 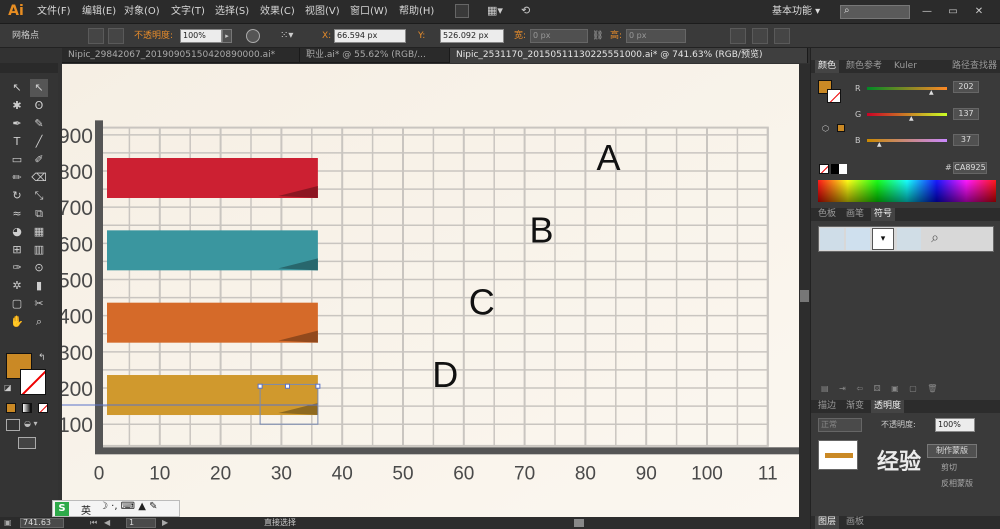 What do you see at coordinates (598, 36) in the screenshot?
I see `link-icon: ⛓` at bounding box center [598, 36].